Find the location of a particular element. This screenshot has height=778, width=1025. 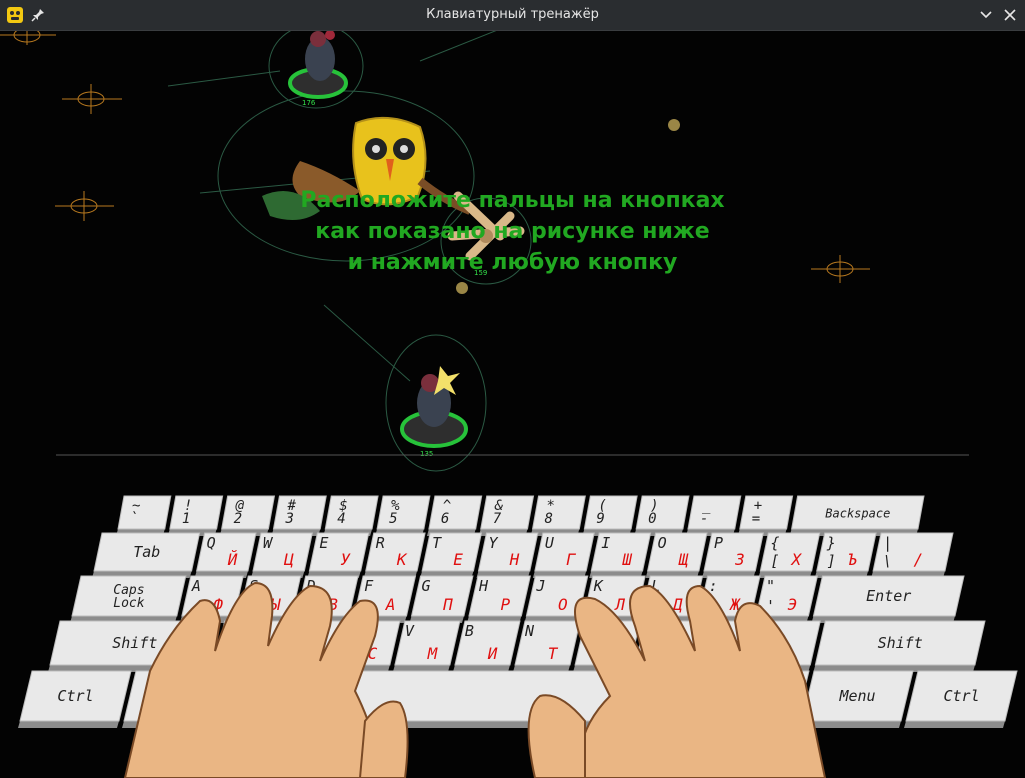

right-hand is located at coordinates (677, 681).